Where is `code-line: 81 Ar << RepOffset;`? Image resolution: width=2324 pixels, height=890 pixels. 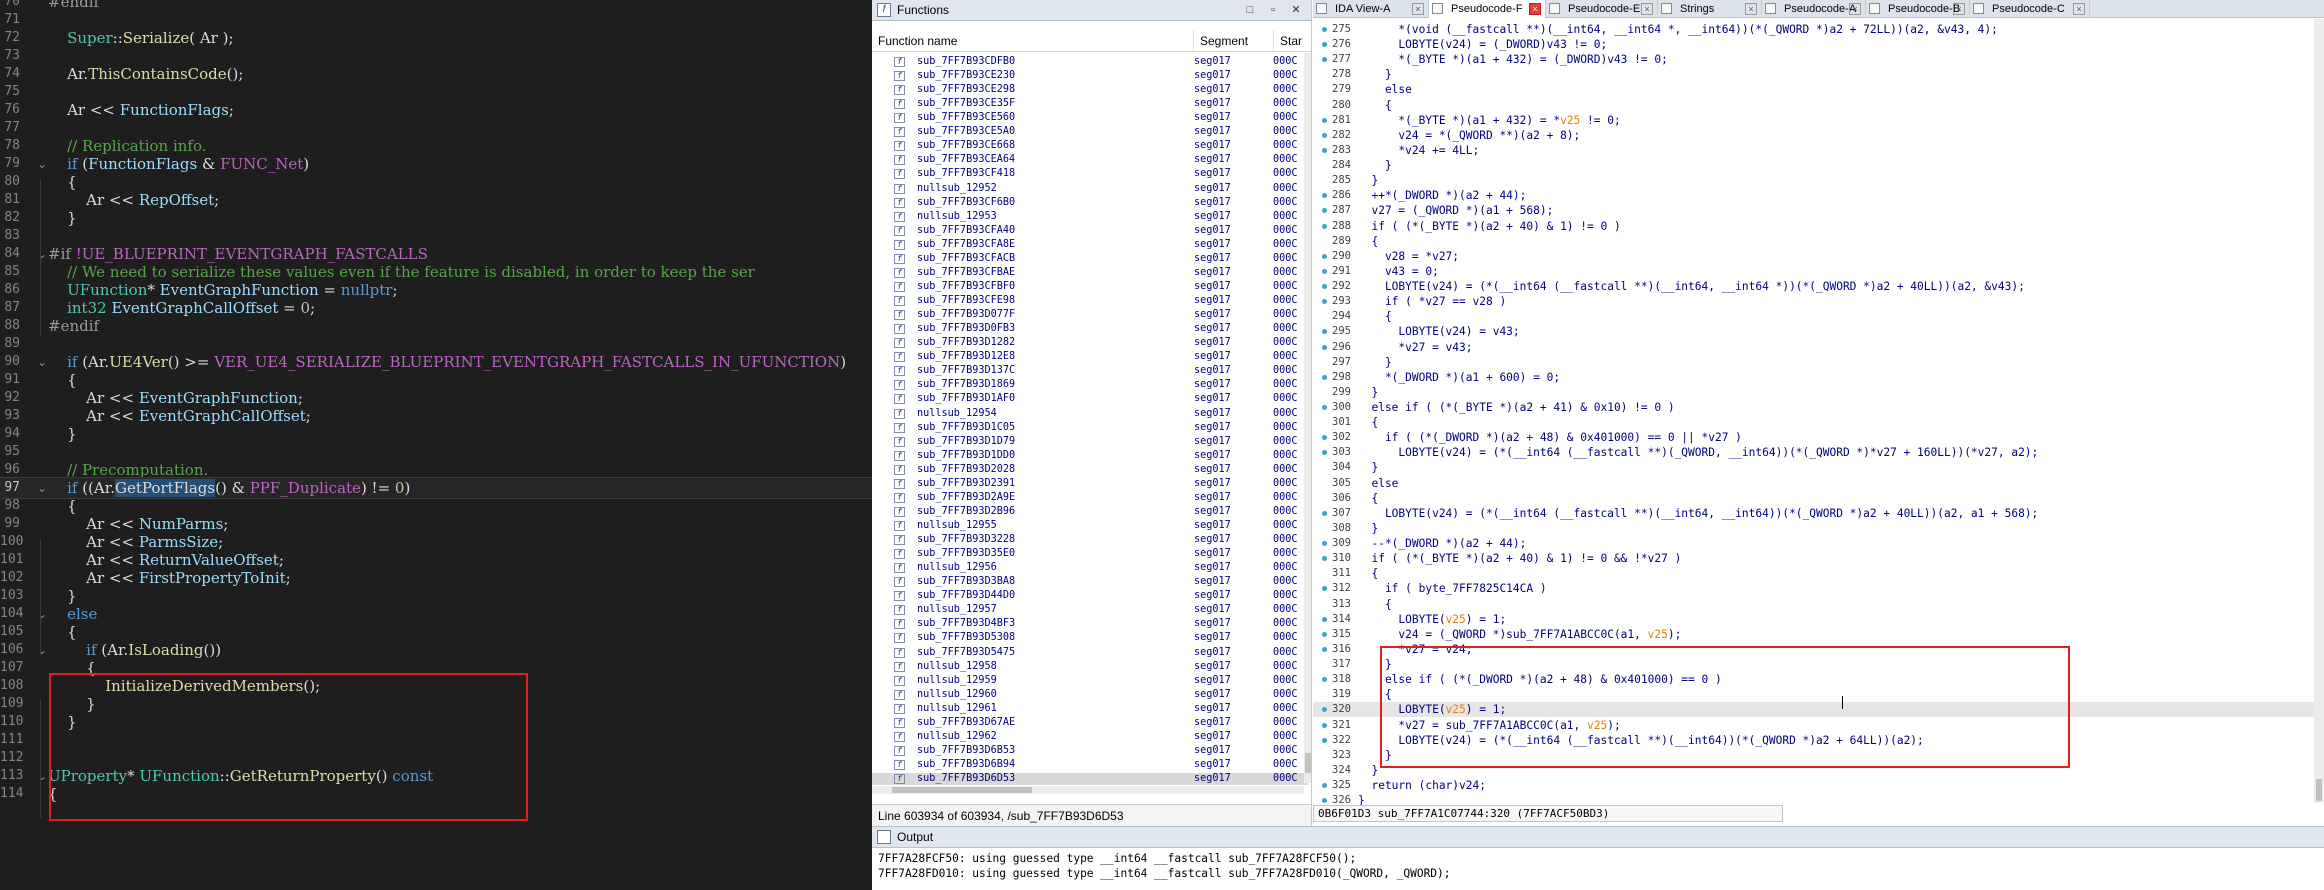 code-line: 81 Ar << RepOffset; is located at coordinates (436, 200).